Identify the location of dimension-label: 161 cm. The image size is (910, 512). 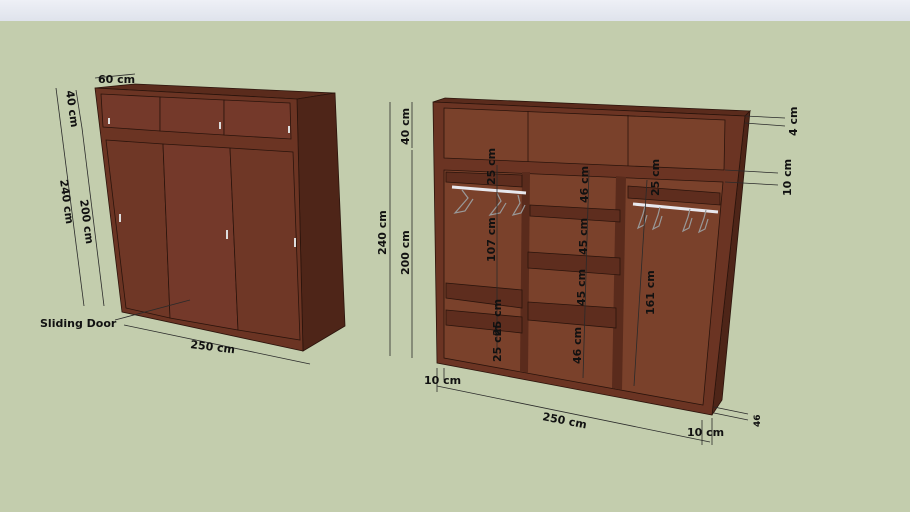
(650, 292).